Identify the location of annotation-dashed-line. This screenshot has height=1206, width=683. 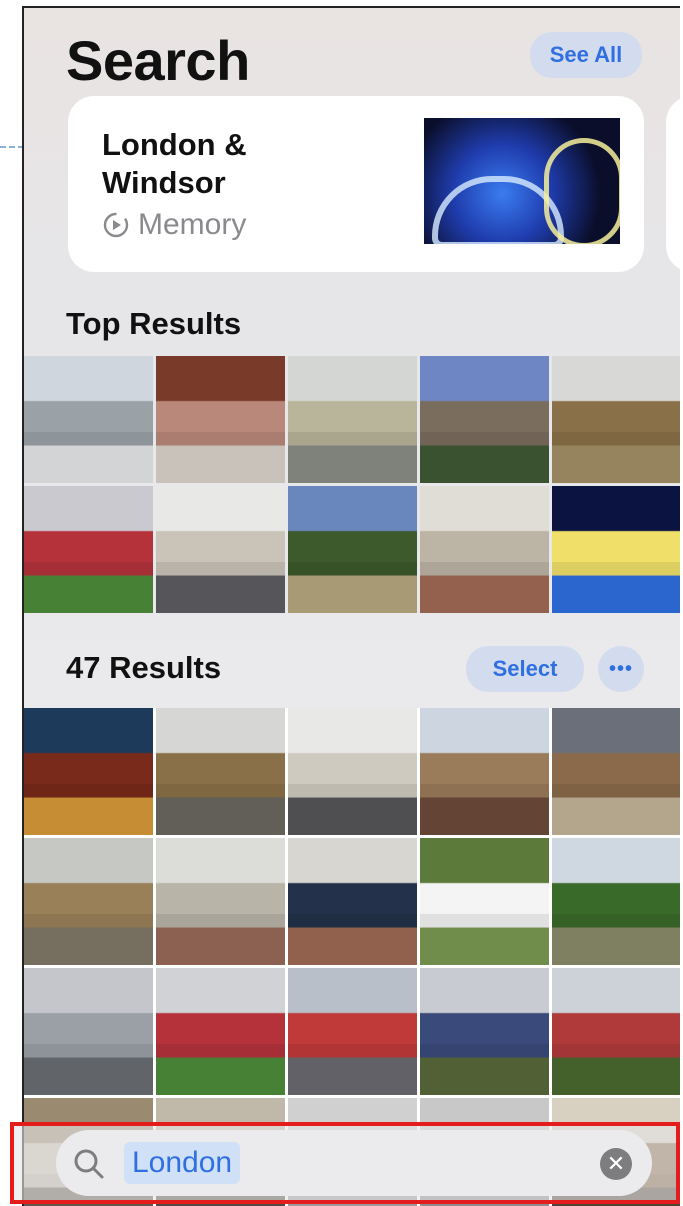
(12, 147).